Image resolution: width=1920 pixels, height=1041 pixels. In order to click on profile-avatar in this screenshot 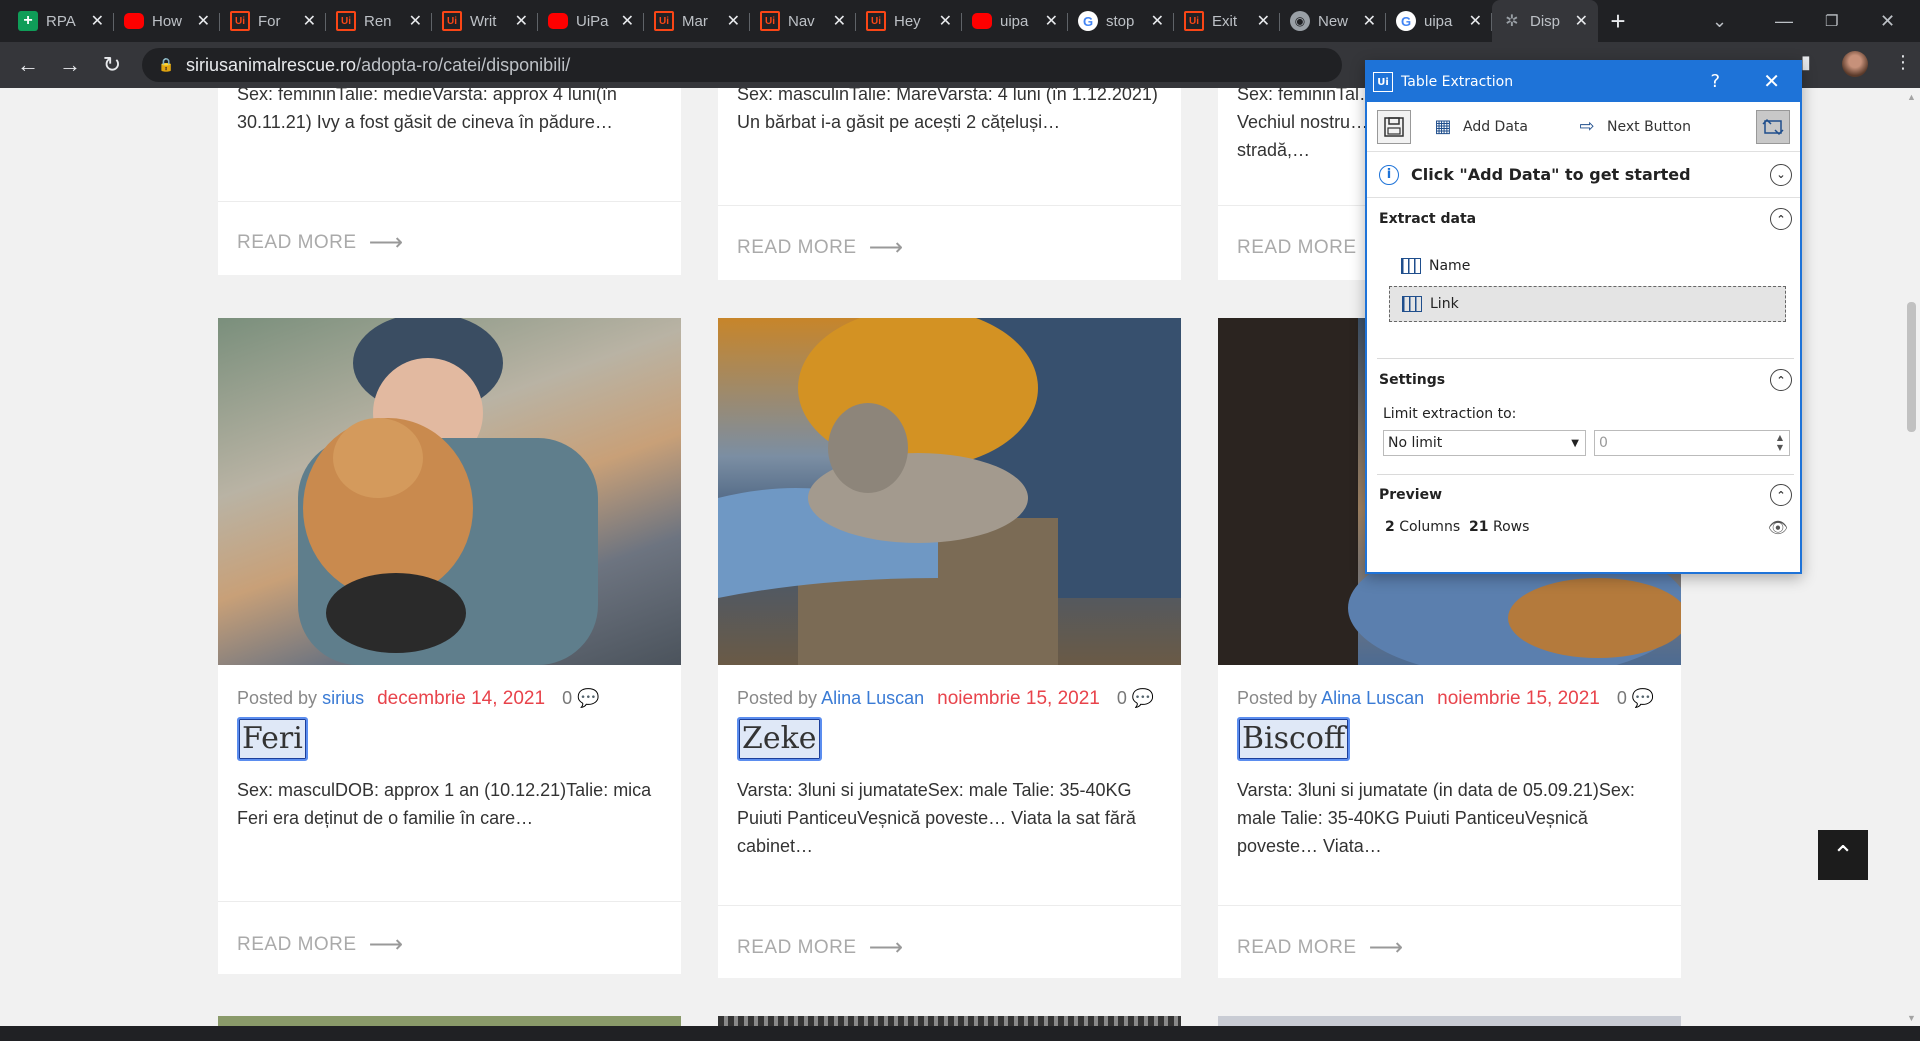, I will do `click(1855, 64)`.